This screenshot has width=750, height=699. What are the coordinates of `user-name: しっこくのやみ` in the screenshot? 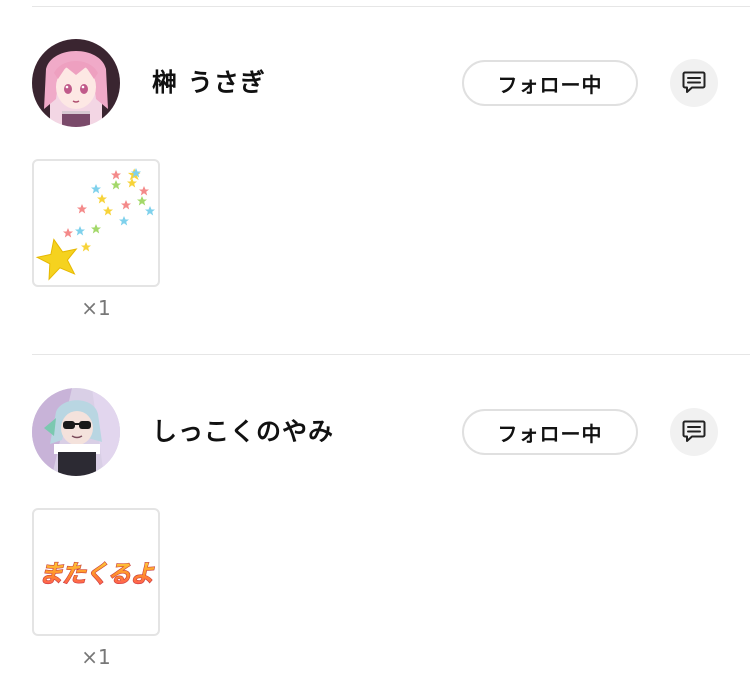 It's located at (243, 432).